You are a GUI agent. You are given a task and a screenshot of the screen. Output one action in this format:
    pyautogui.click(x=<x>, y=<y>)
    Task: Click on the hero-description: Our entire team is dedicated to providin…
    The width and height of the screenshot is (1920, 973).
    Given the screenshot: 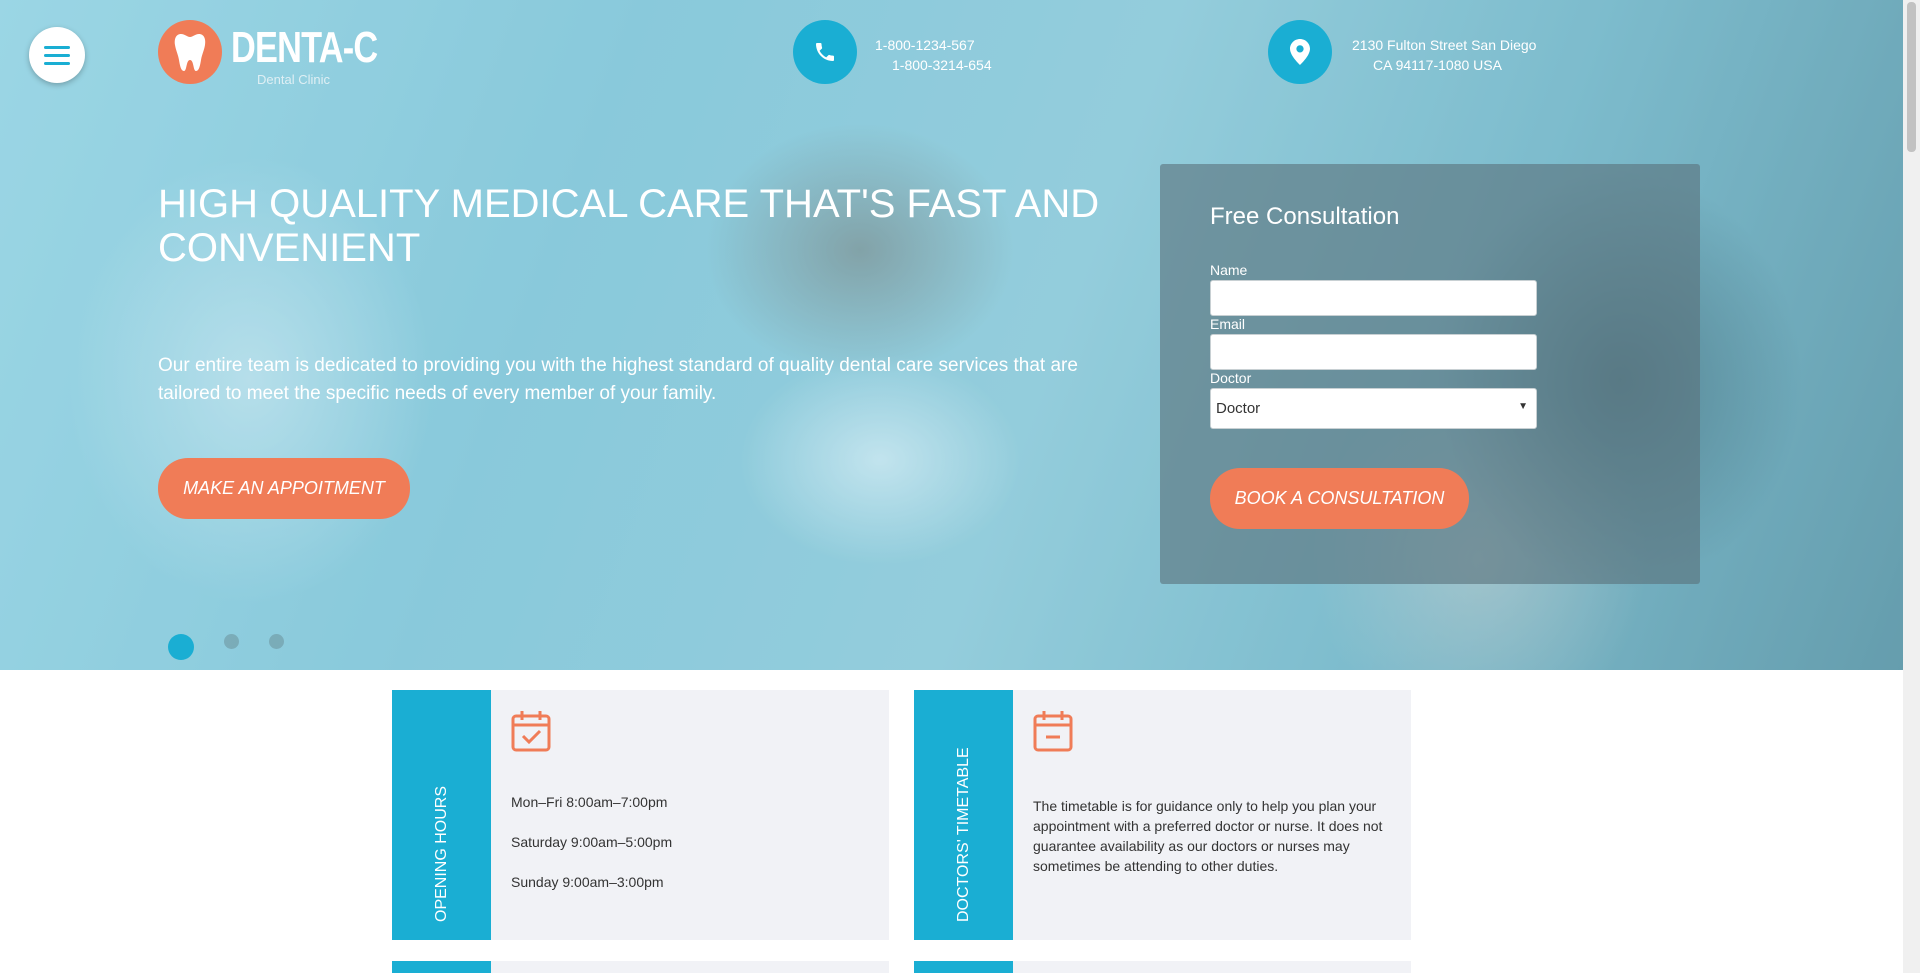 What is the action you would take?
    pyautogui.click(x=618, y=379)
    